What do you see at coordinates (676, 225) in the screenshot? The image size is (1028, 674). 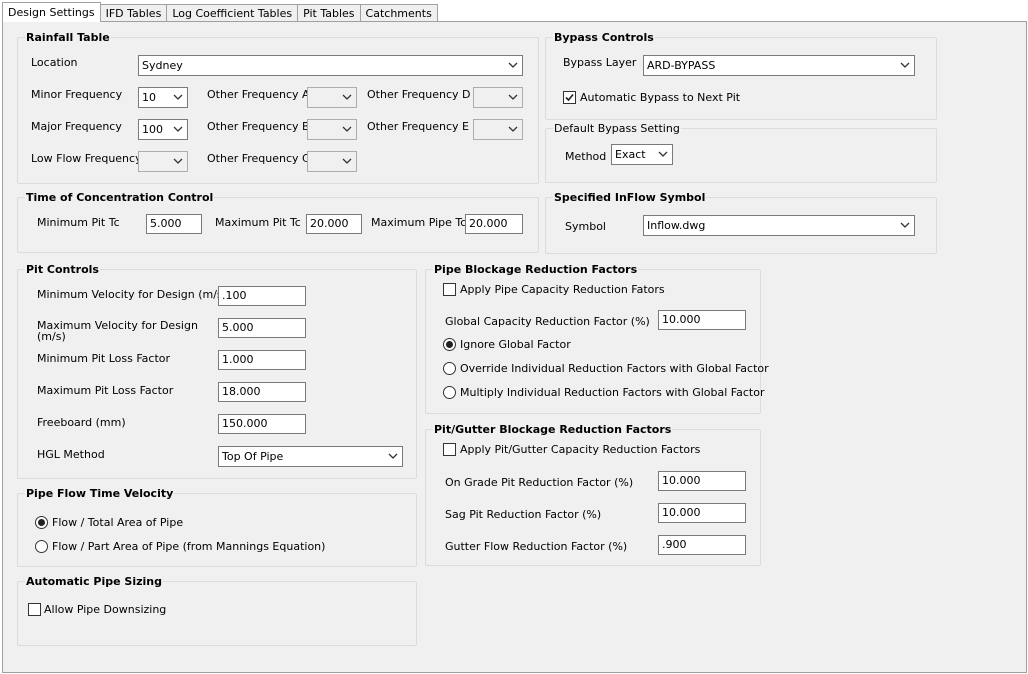 I see `symbol-value: Inflow.dwg` at bounding box center [676, 225].